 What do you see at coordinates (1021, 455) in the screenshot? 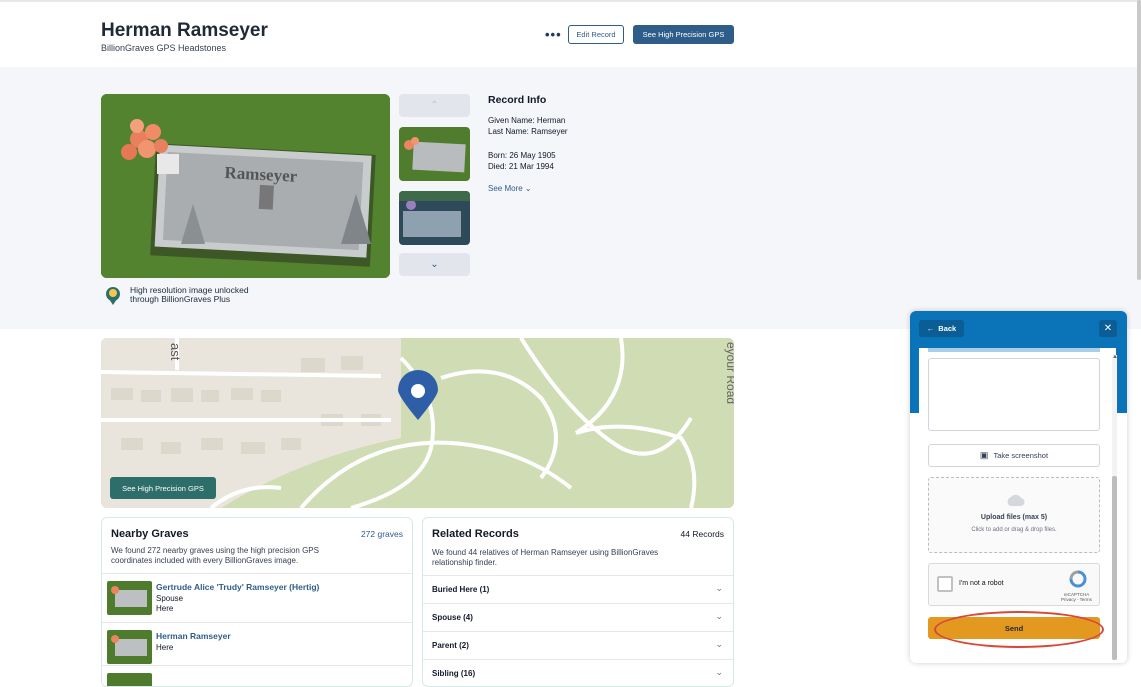
I see `take-screenshot-label: Take screenshot` at bounding box center [1021, 455].